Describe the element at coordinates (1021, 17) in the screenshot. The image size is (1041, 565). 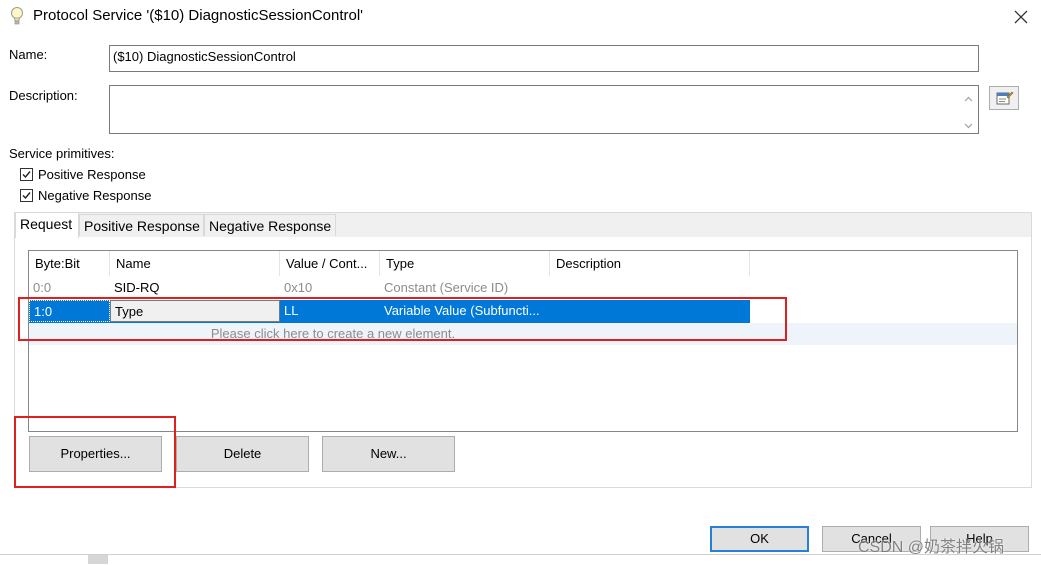
I see `close-icon` at that location.